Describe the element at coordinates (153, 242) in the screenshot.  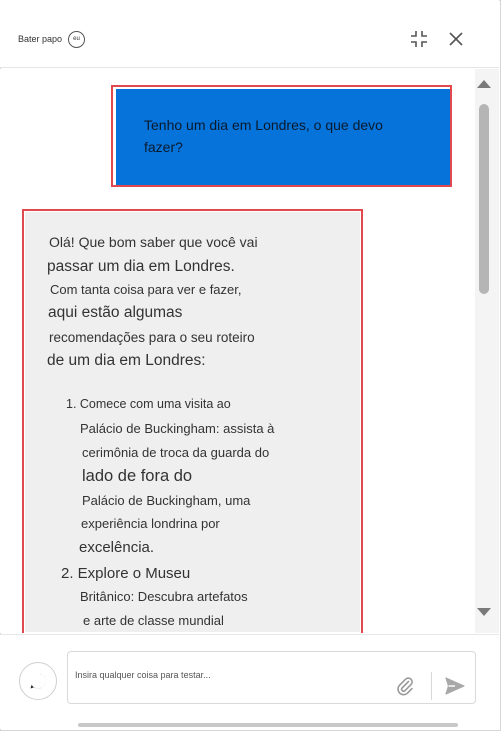
I see `bot-line: Olá! Que bom saber que você vai` at that location.